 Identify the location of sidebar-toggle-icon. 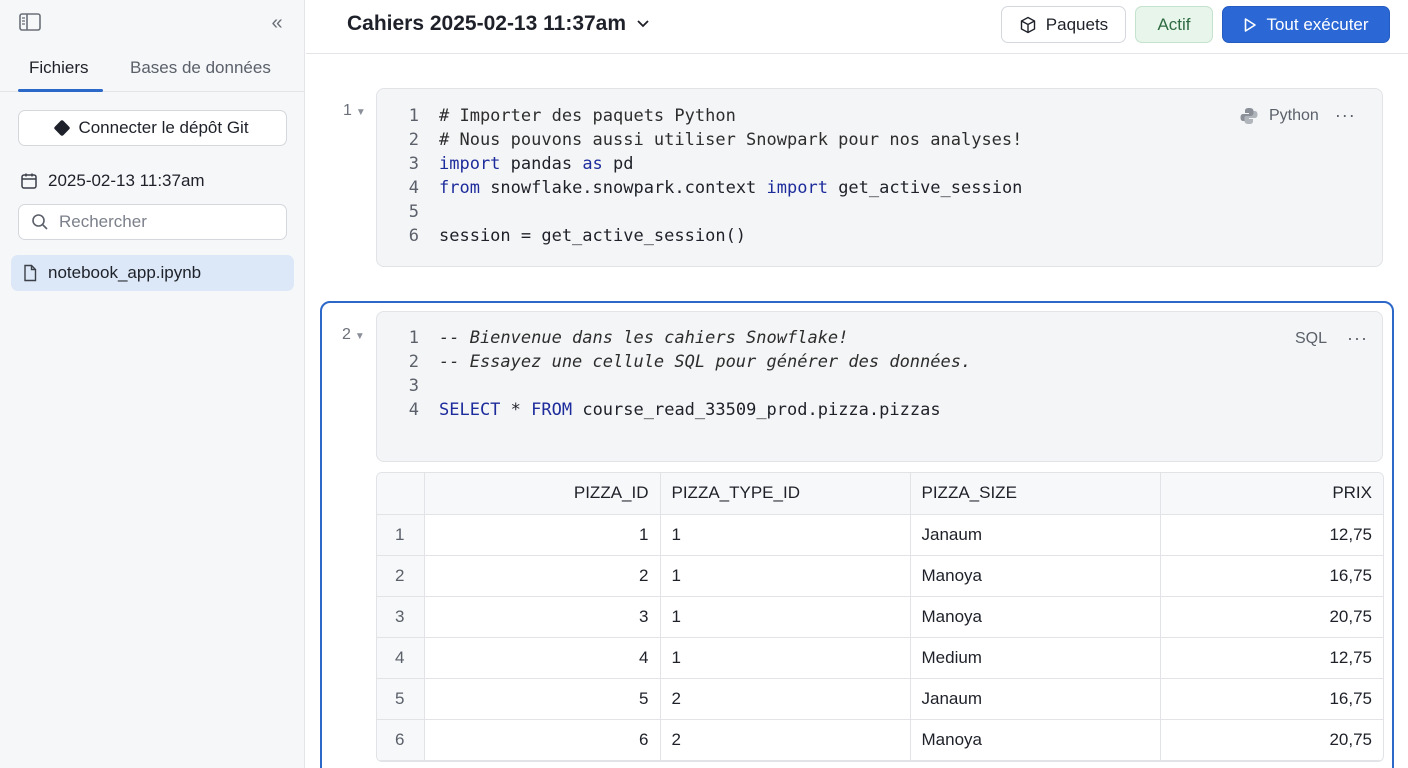
(31, 23).